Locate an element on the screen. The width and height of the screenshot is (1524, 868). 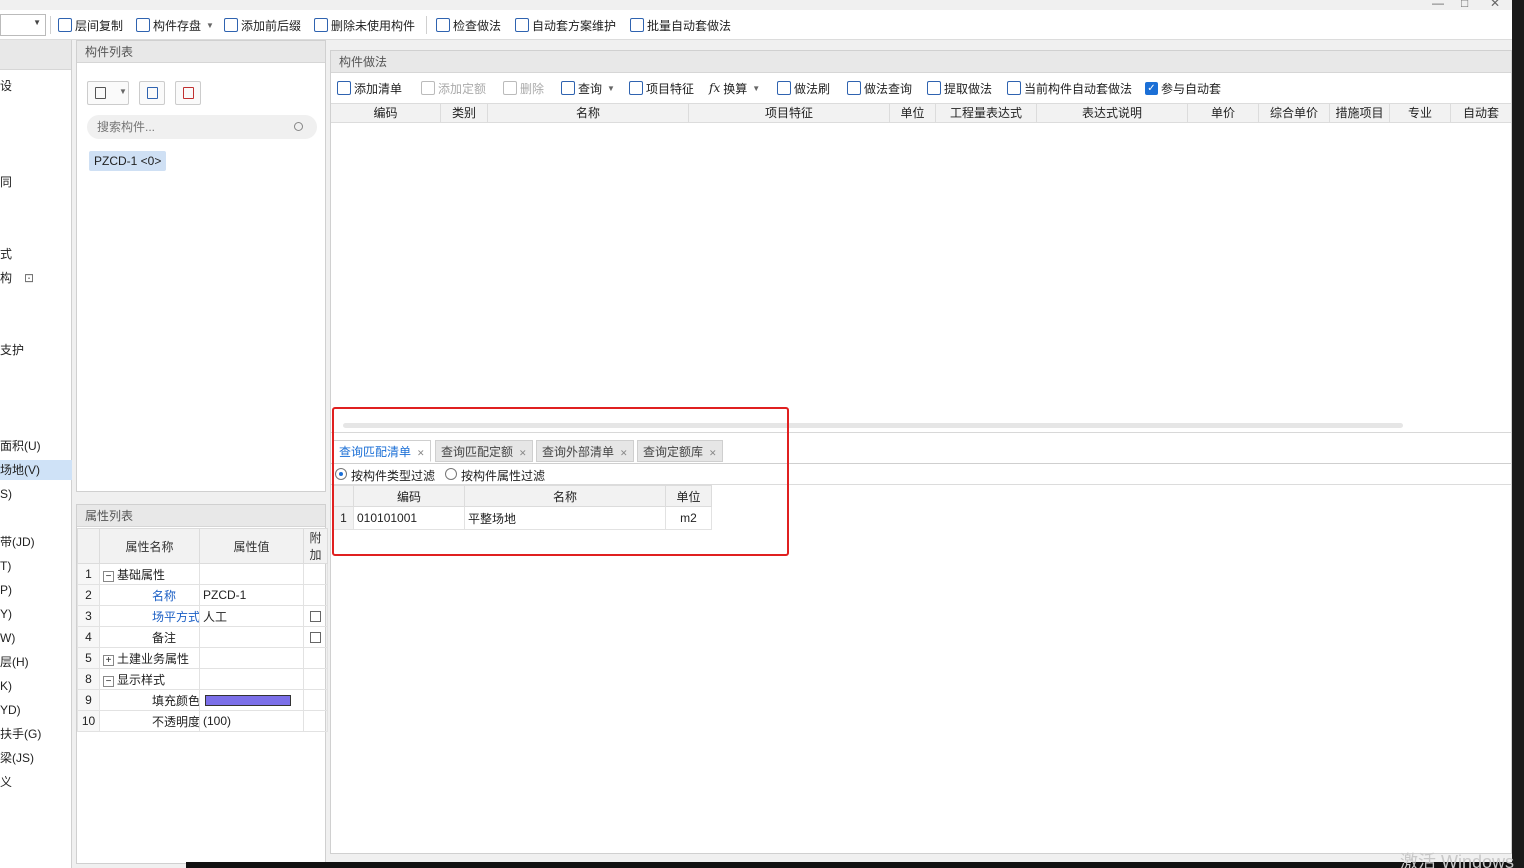
save-component-button: 构件存盘 ▼ is located at coordinates (175, 25).